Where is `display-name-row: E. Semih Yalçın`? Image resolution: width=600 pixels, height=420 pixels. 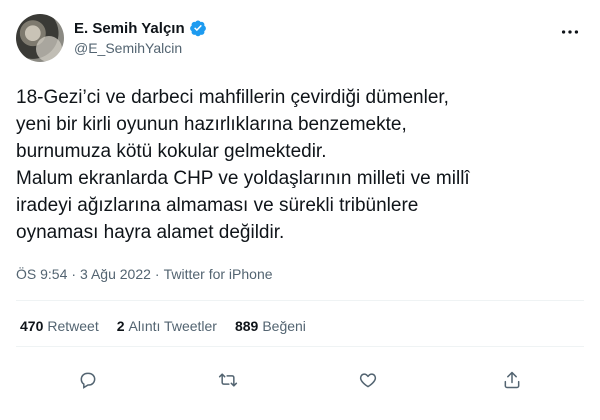
display-name-row: E. Semih Yalçın is located at coordinates (140, 28).